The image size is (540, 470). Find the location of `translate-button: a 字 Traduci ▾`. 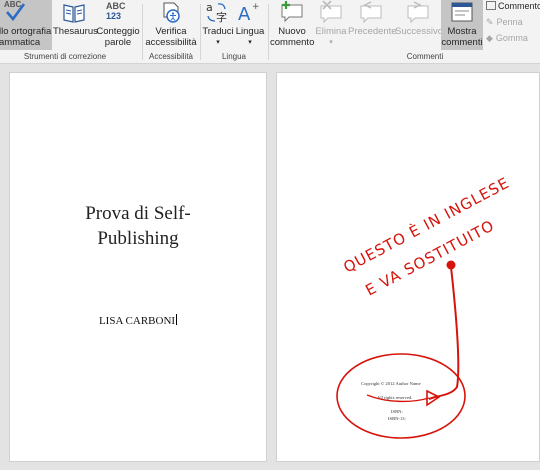

translate-button: a 字 Traduci ▾ is located at coordinates (218, 25).